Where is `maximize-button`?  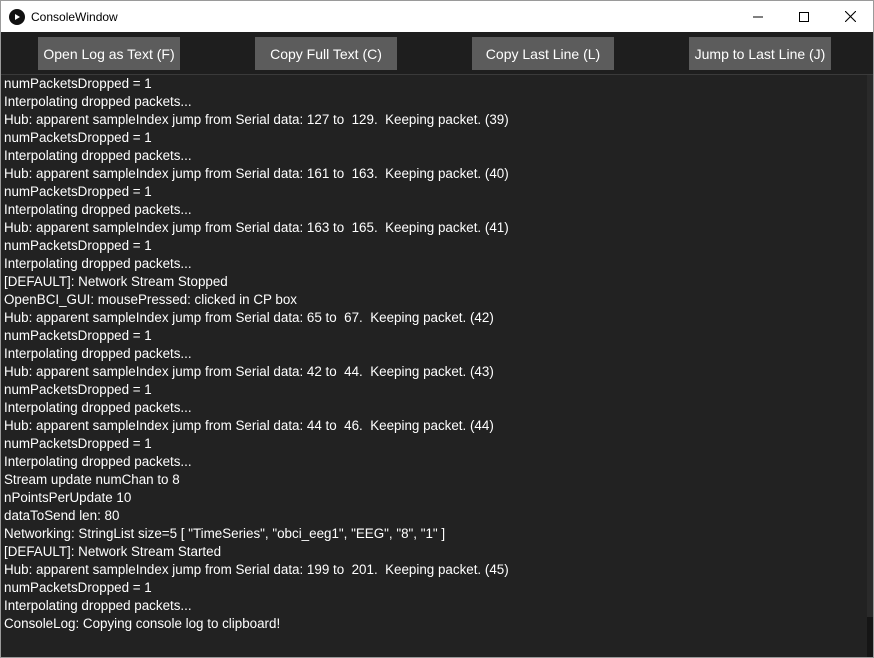 maximize-button is located at coordinates (804, 16).